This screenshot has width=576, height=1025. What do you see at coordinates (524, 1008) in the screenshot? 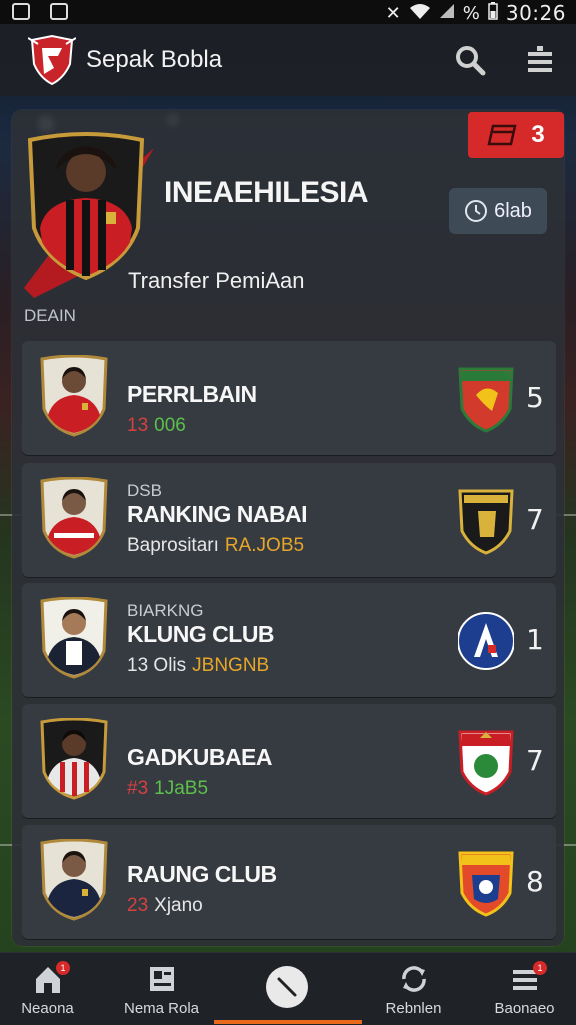
I see `nav-label: Baonaeo` at bounding box center [524, 1008].